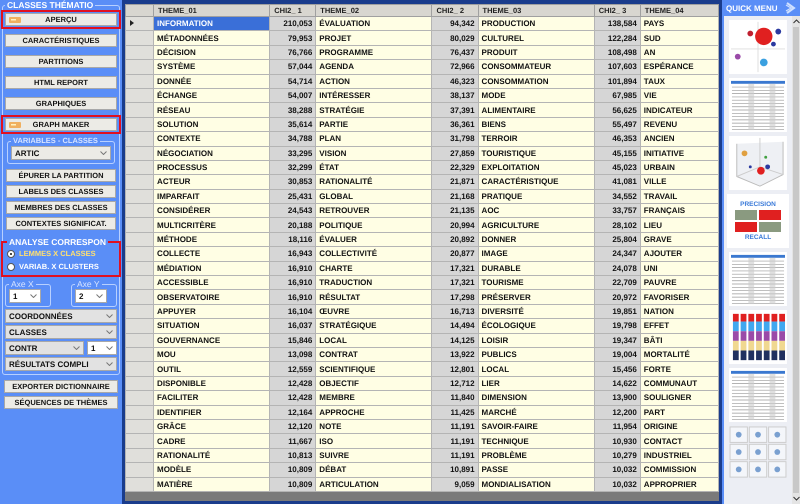 The height and width of the screenshot is (504, 800). What do you see at coordinates (679, 441) in the screenshot?
I see `table-cell: CONTACT` at bounding box center [679, 441].